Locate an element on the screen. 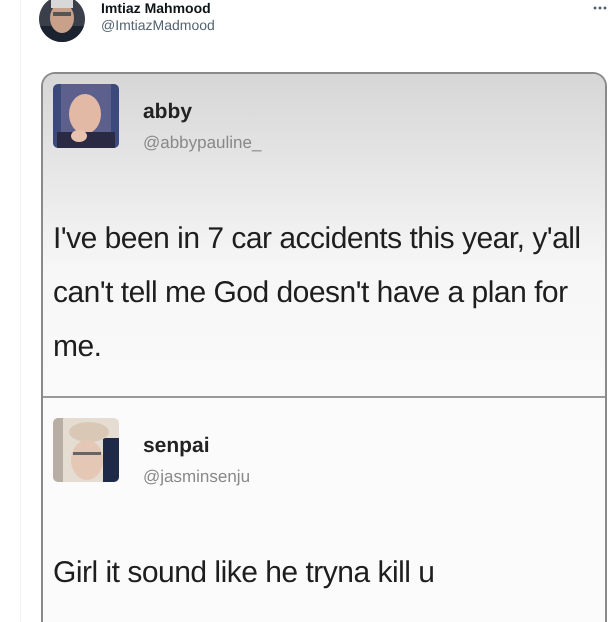  tweet-author-name: abby is located at coordinates (168, 112).